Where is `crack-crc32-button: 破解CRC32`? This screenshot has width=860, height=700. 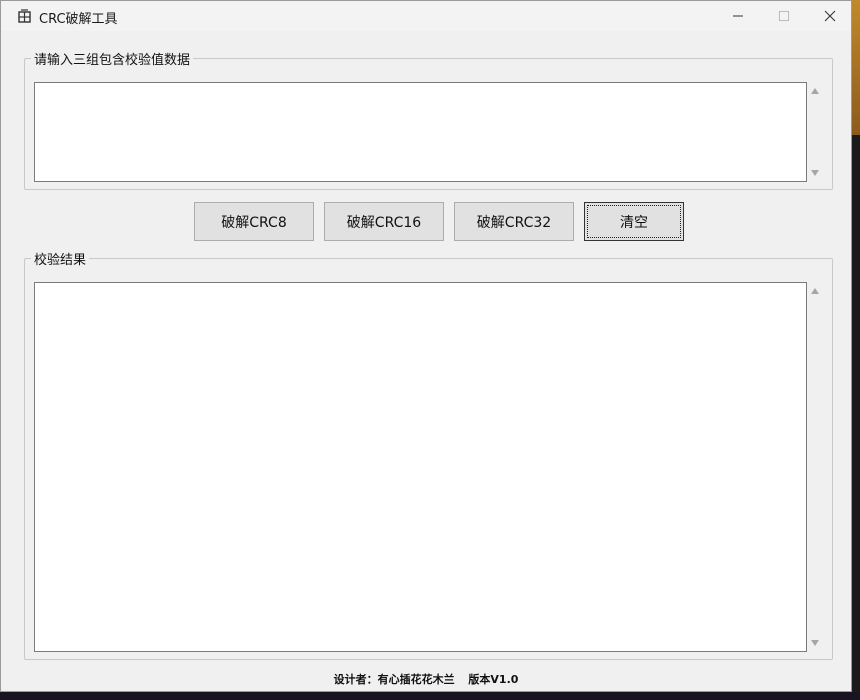 crack-crc32-button: 破解CRC32 is located at coordinates (514, 221).